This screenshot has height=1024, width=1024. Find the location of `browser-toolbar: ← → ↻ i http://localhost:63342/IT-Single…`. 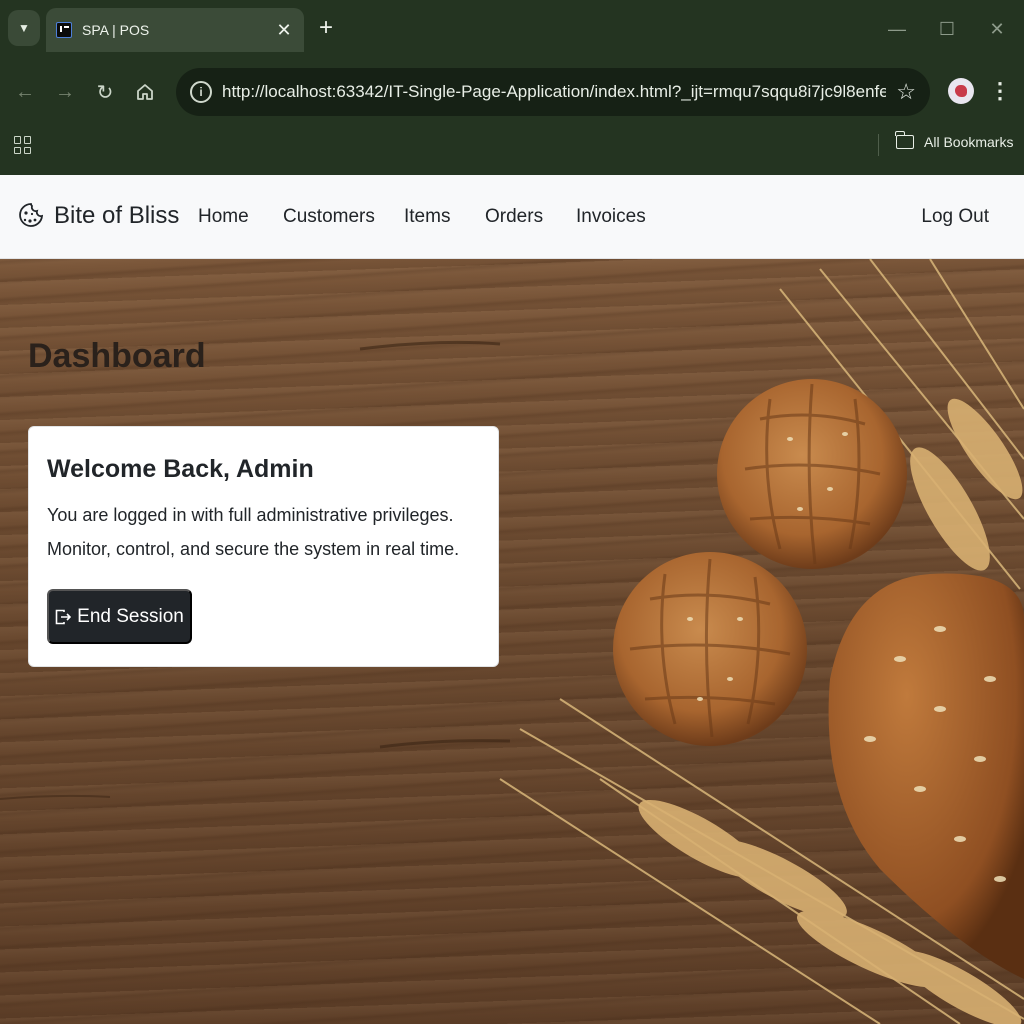

browser-toolbar: ← → ↻ i http://localhost:63342/IT-Single… is located at coordinates (512, 93).